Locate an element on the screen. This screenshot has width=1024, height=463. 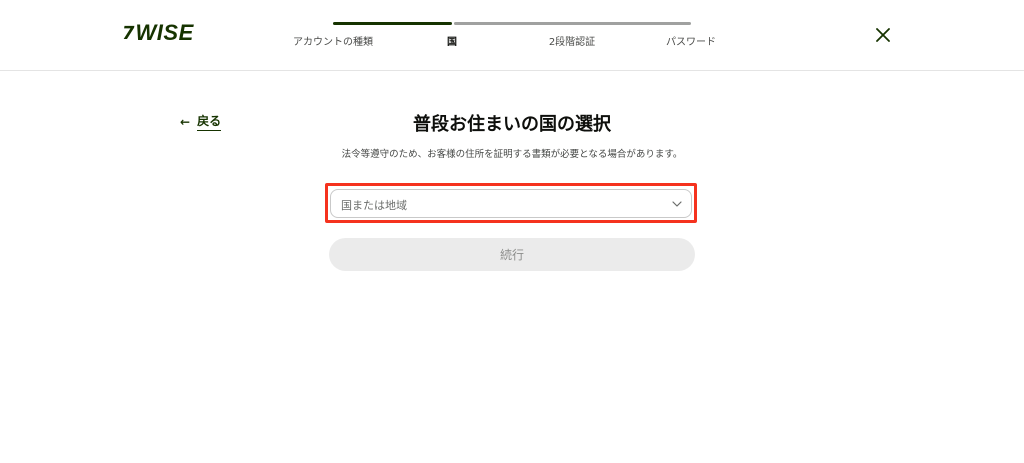
close-button is located at coordinates (883, 35).